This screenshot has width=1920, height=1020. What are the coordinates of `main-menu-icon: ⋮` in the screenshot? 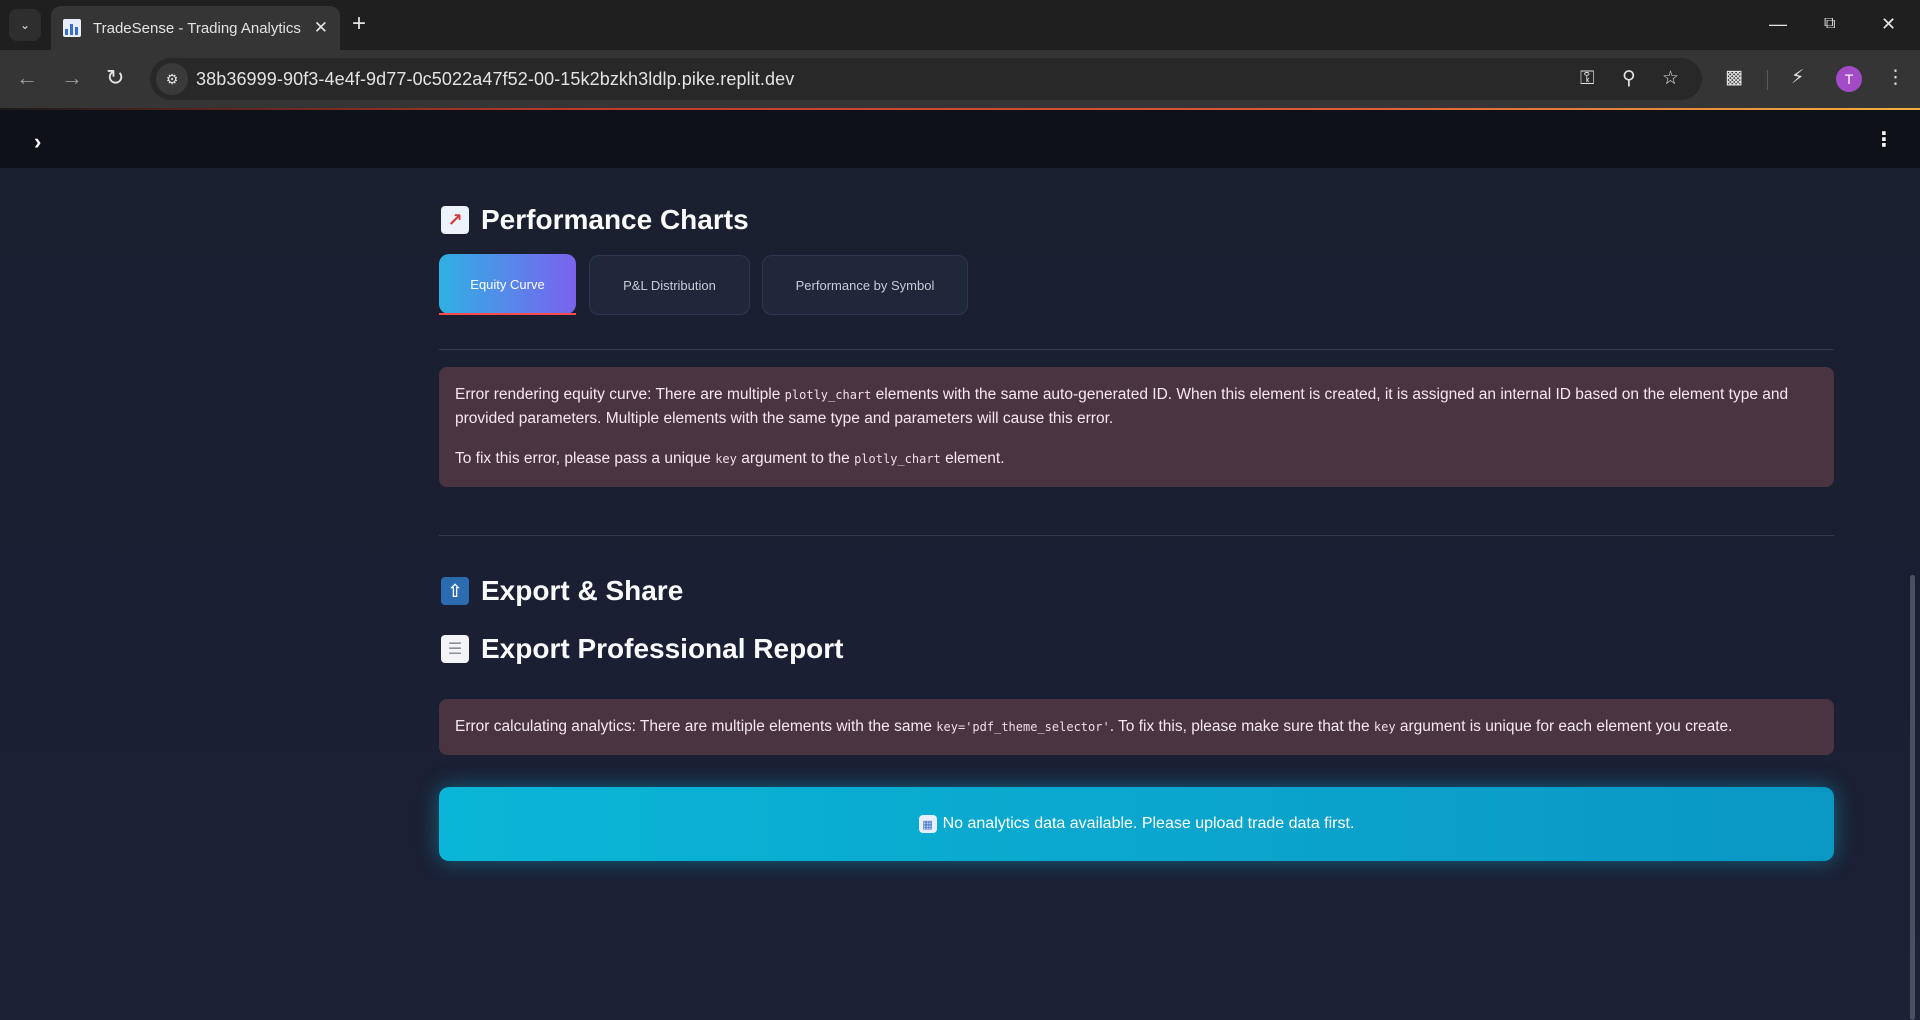 It's located at (1884, 140).